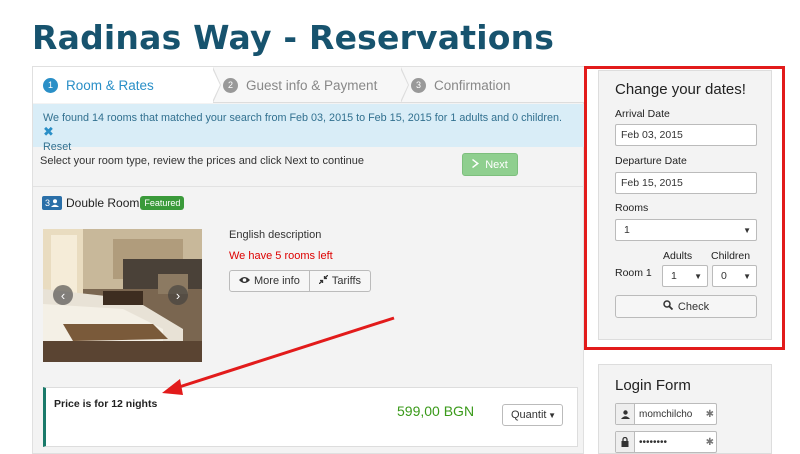 The height and width of the screenshot is (454, 800). I want to click on step-label: Guest info & Payment, so click(312, 85).